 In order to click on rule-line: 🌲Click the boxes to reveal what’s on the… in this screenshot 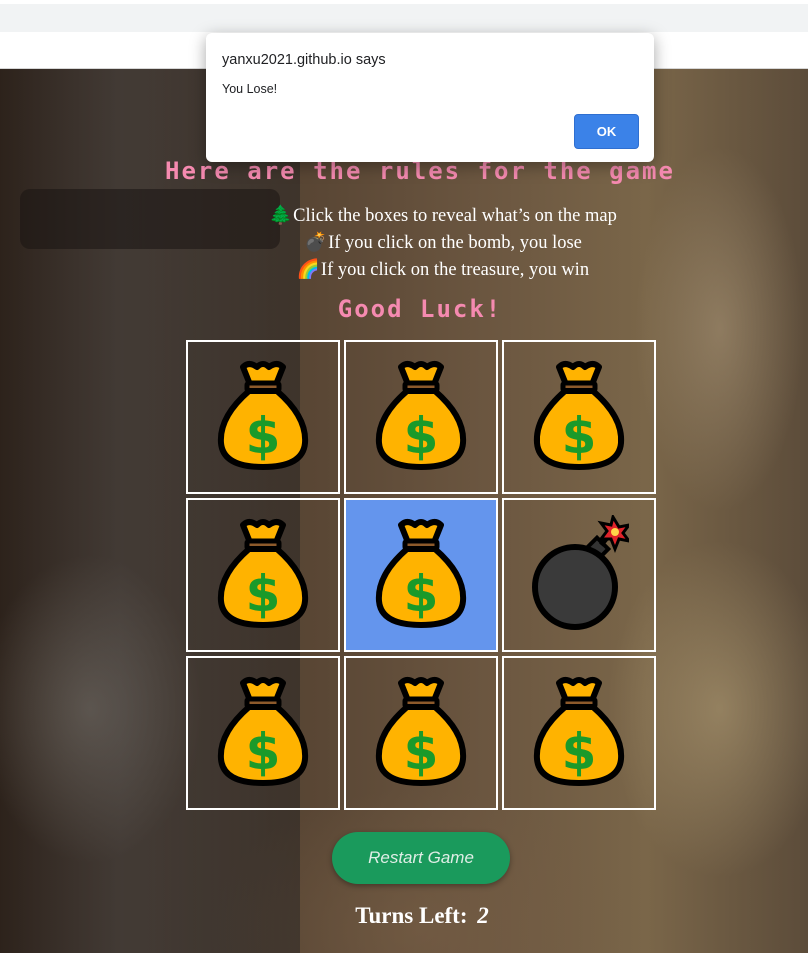, I will do `click(404, 216)`.